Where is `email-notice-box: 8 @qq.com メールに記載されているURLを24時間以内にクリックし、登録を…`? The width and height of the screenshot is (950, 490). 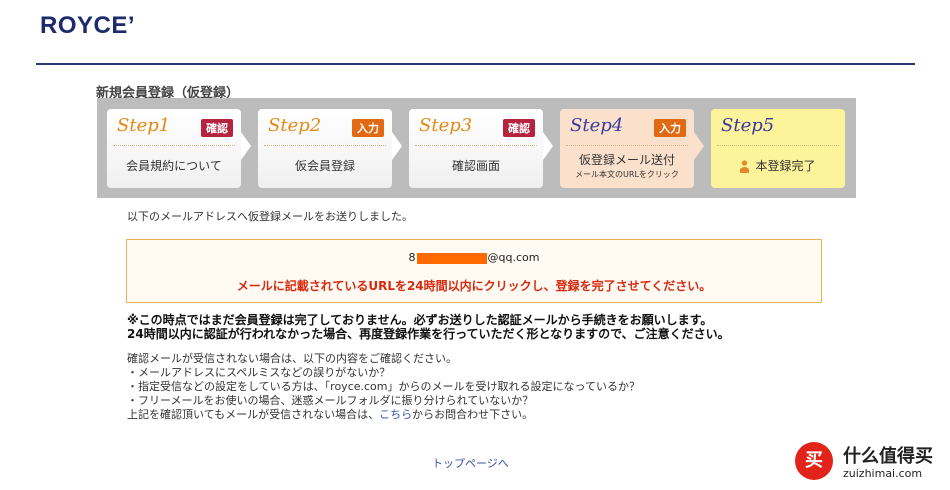
email-notice-box: 8 @qq.com メールに記載されているURLを24時間以内にクリックし、登録を… is located at coordinates (474, 271).